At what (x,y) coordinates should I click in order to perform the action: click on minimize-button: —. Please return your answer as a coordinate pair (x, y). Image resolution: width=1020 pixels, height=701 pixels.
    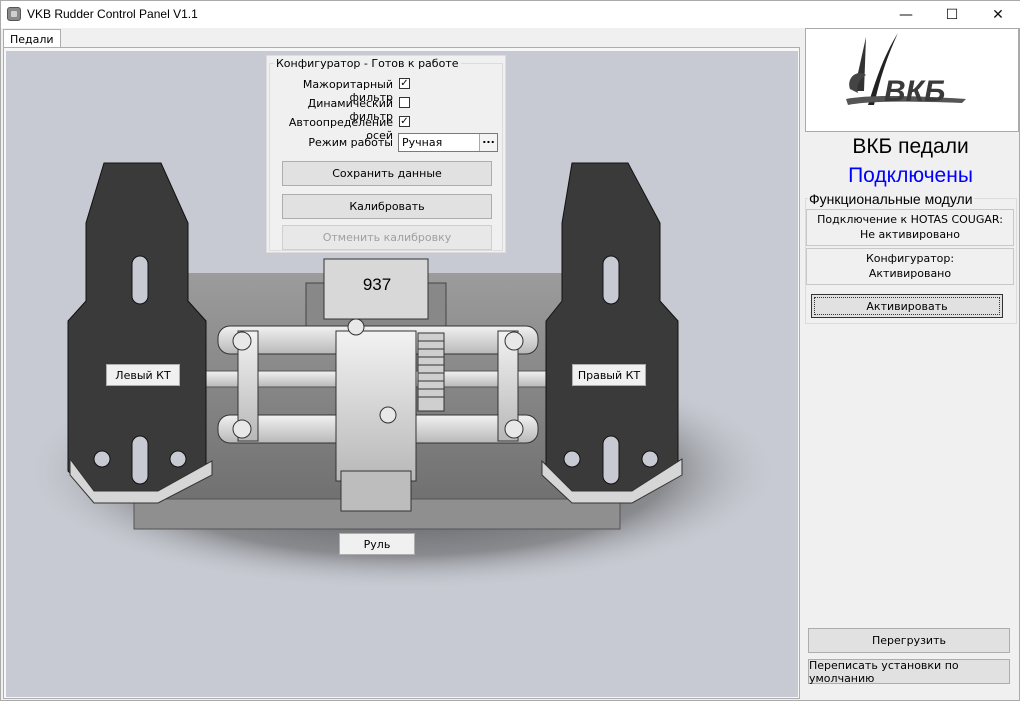
    Looking at the image, I should click on (906, 14).